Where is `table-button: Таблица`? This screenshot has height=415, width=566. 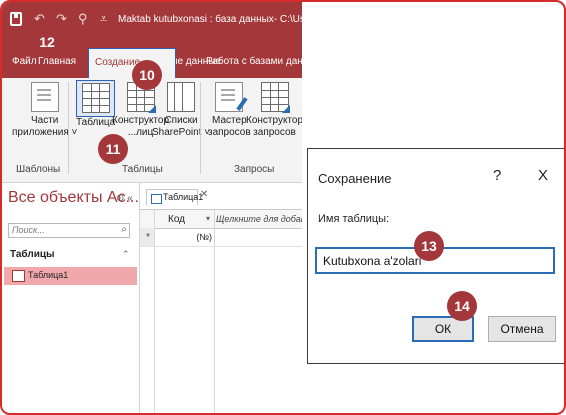
table-button: Таблица is located at coordinates (96, 104).